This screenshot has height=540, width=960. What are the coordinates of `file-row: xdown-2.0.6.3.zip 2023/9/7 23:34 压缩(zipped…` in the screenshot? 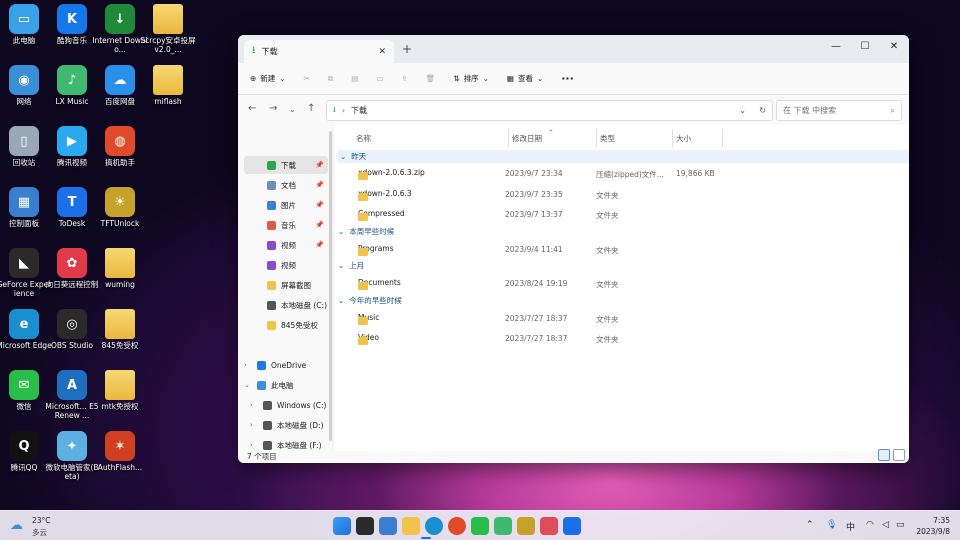 It's located at (625, 174).